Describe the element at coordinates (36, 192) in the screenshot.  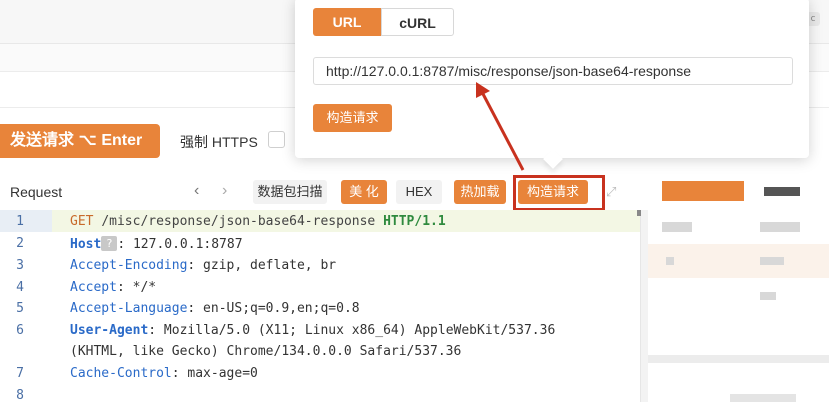
I see `request-title: Request` at that location.